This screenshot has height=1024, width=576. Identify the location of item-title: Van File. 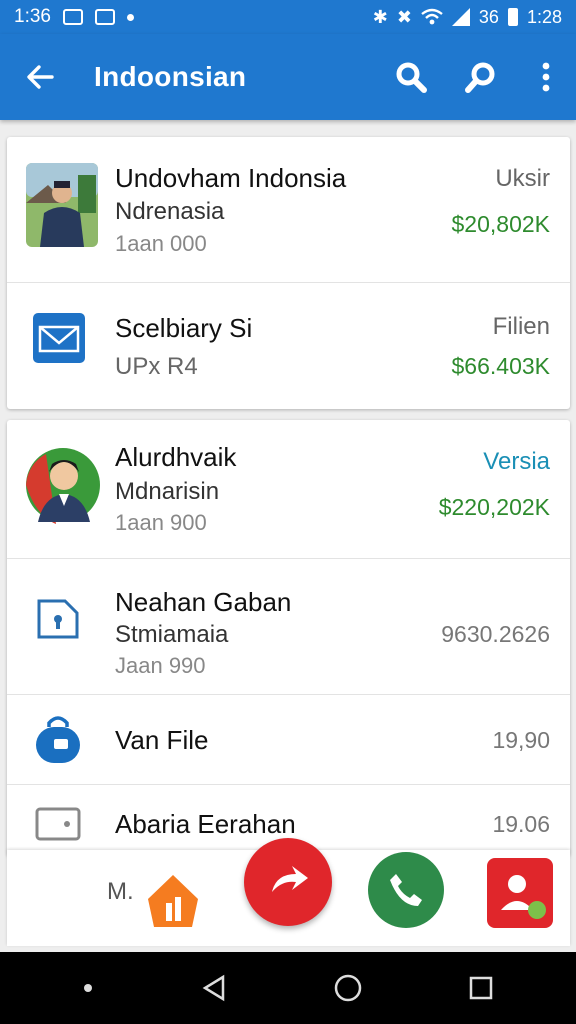
(162, 740).